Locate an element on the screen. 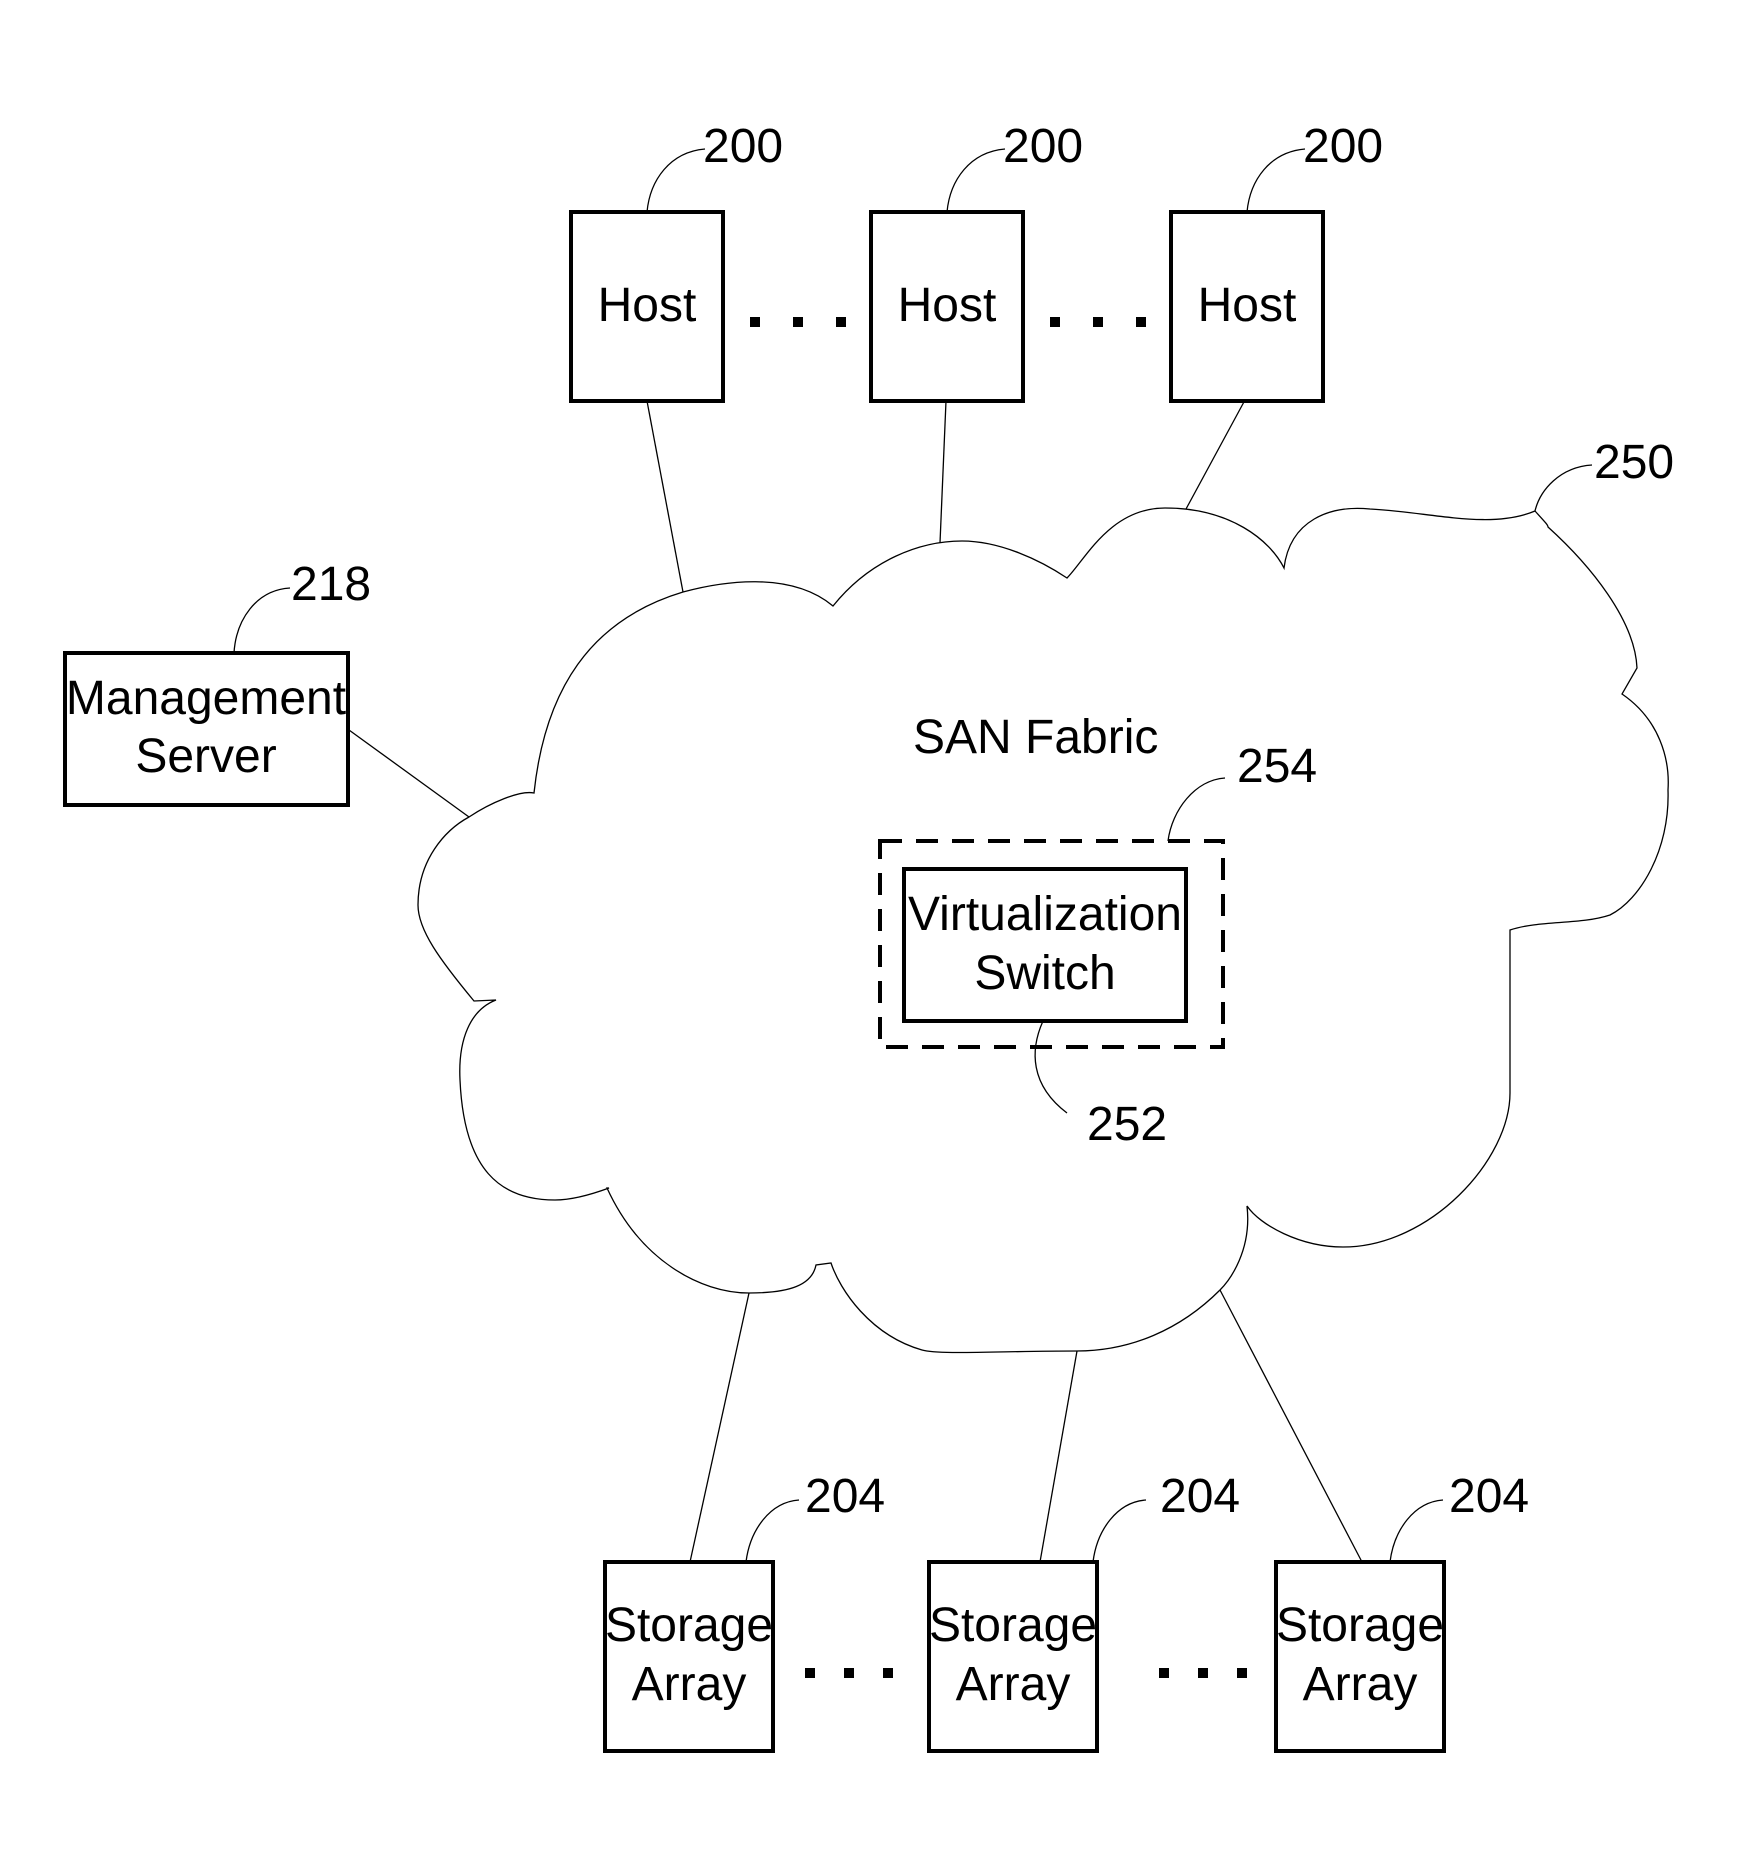 The width and height of the screenshot is (1760, 1857). storage-2-link is located at coordinates (1058, 1456).